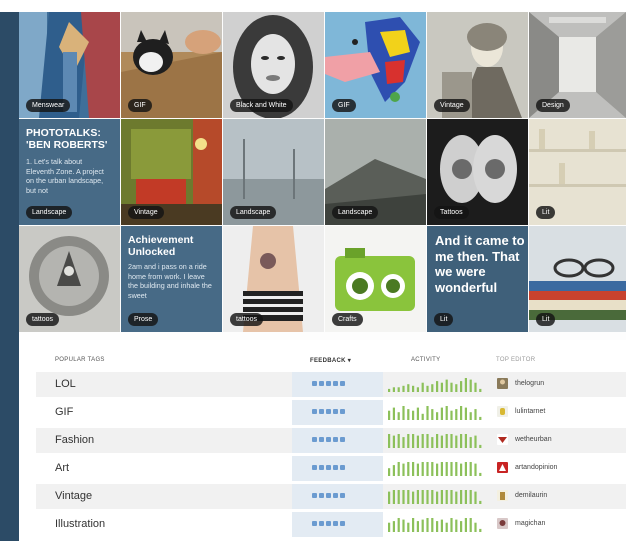  Describe the element at coordinates (553, 105) in the screenshot. I see `tile-tag: Design` at that location.